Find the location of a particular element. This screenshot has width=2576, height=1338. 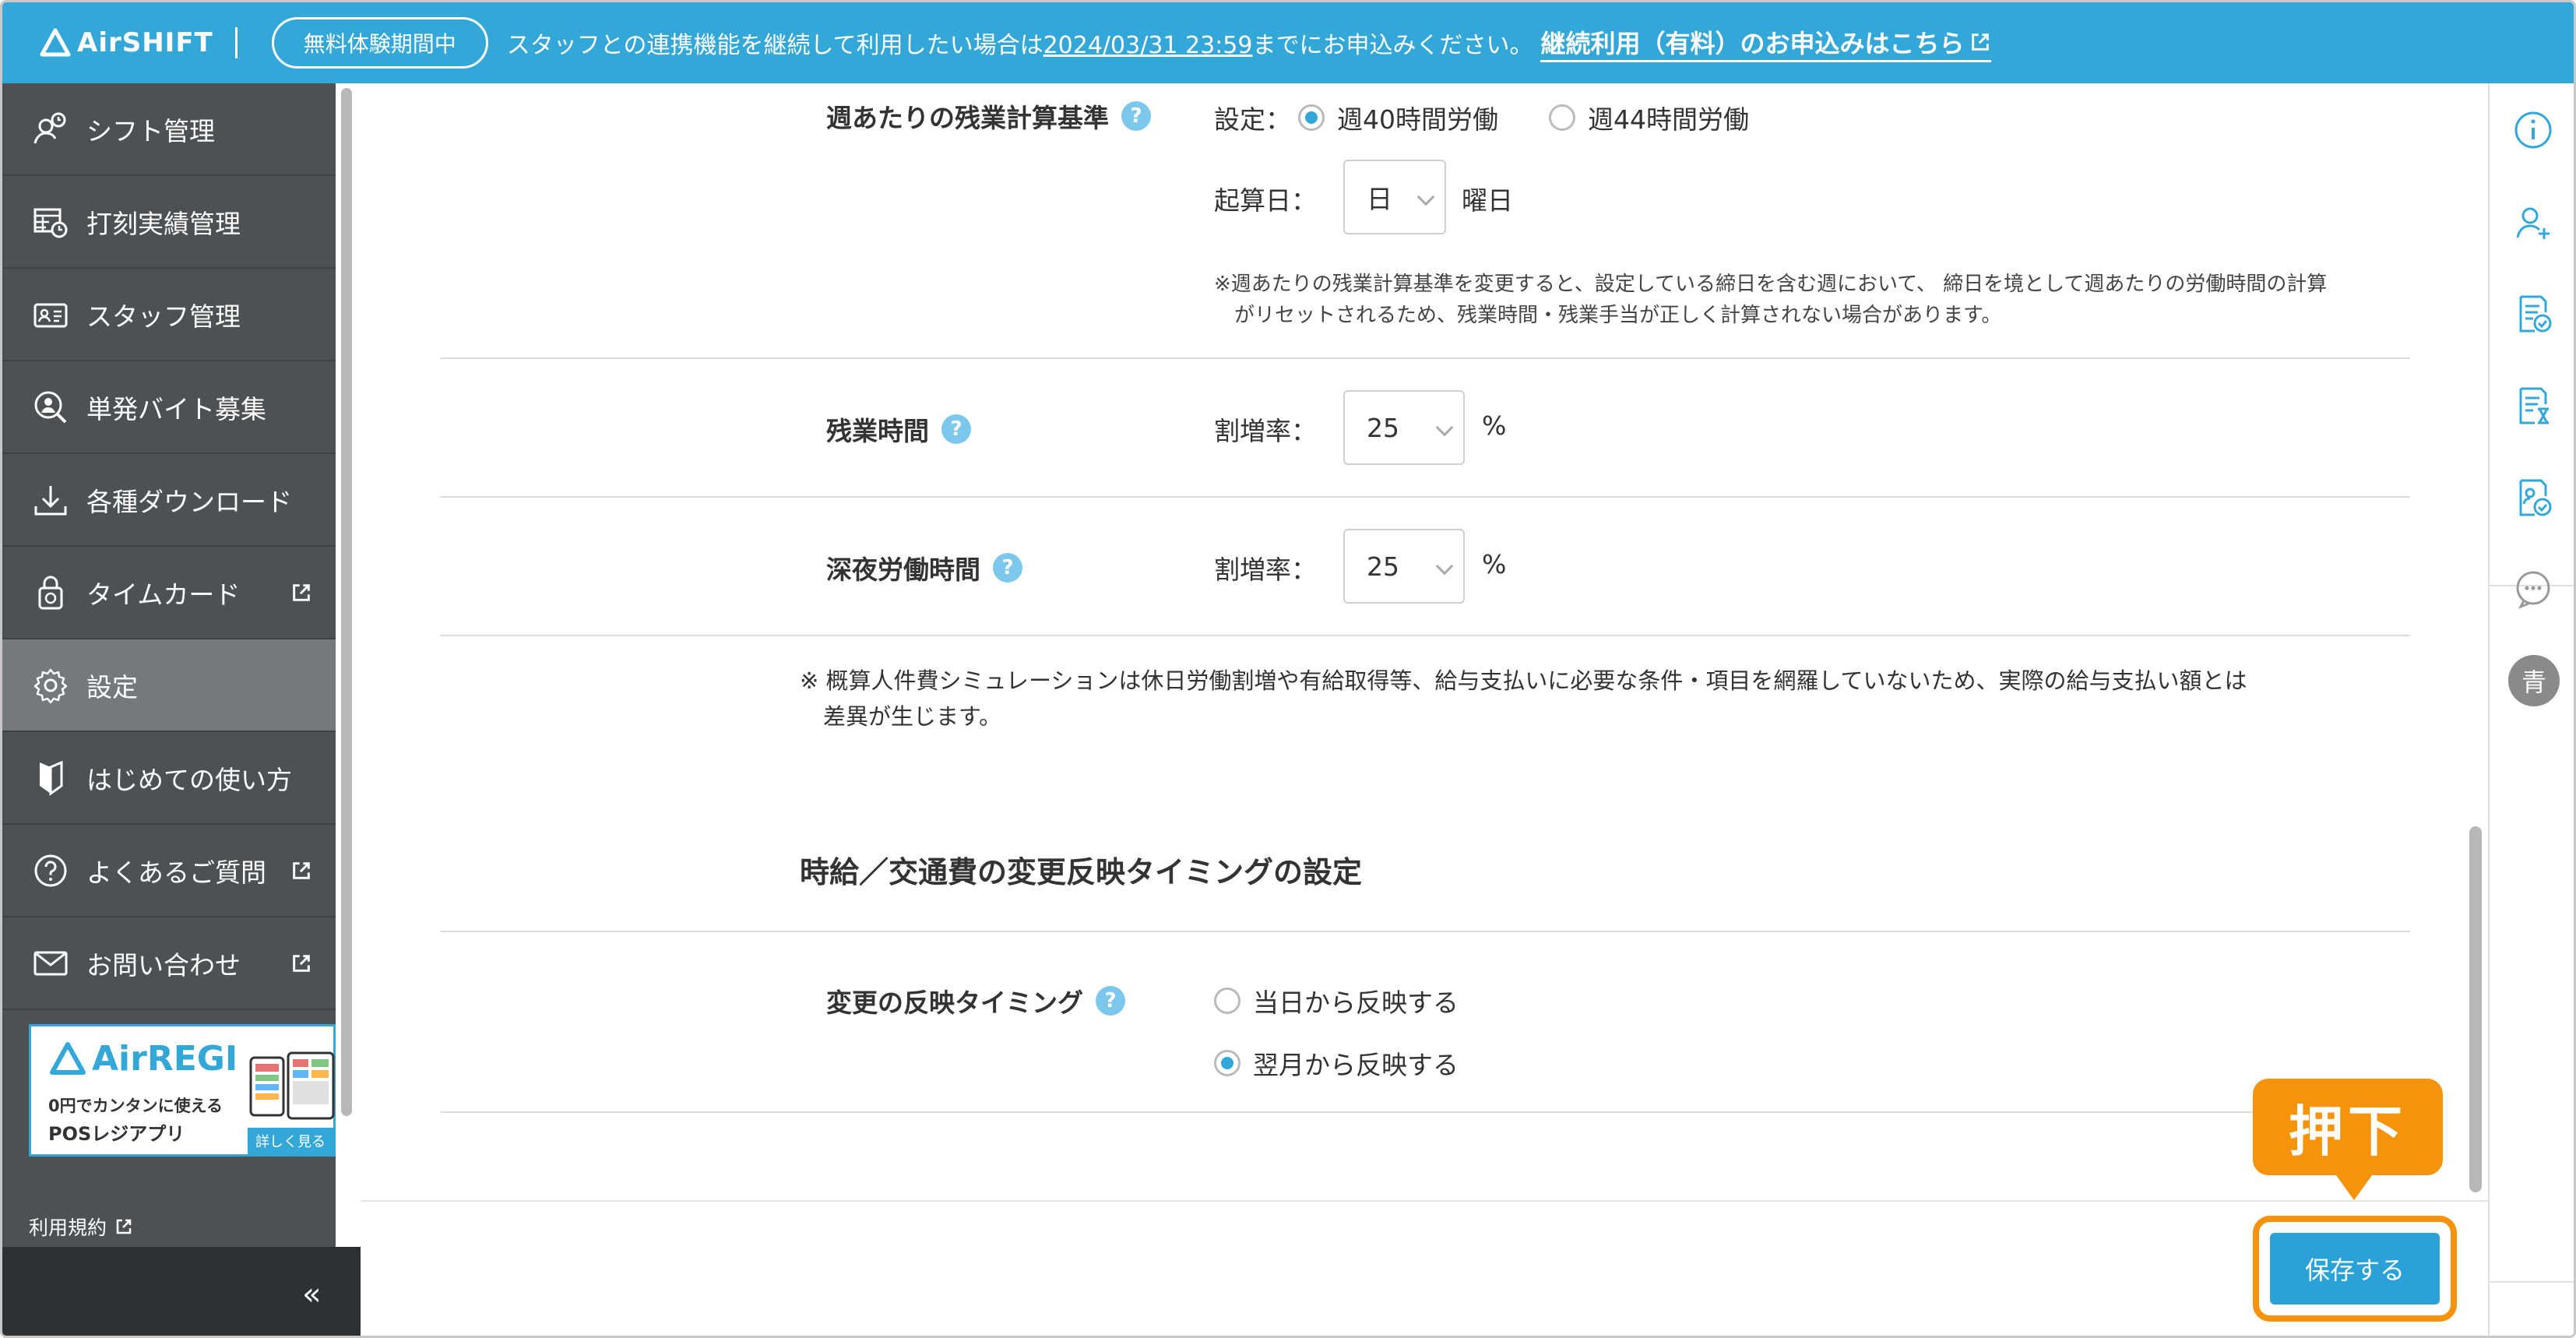

logo-separator is located at coordinates (236, 43).